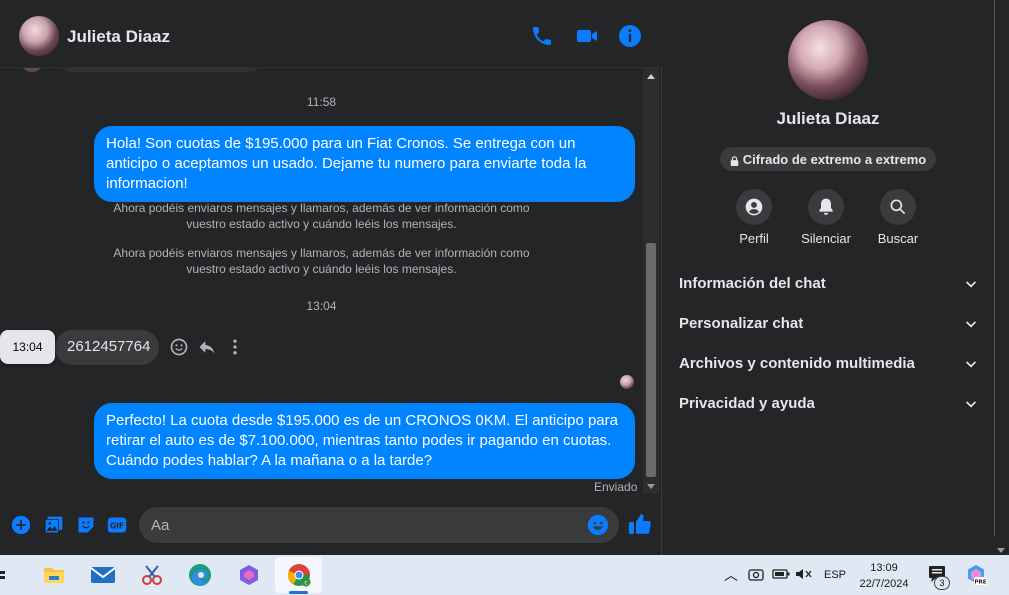  Describe the element at coordinates (542, 36) in the screenshot. I see `phone-icon` at that location.